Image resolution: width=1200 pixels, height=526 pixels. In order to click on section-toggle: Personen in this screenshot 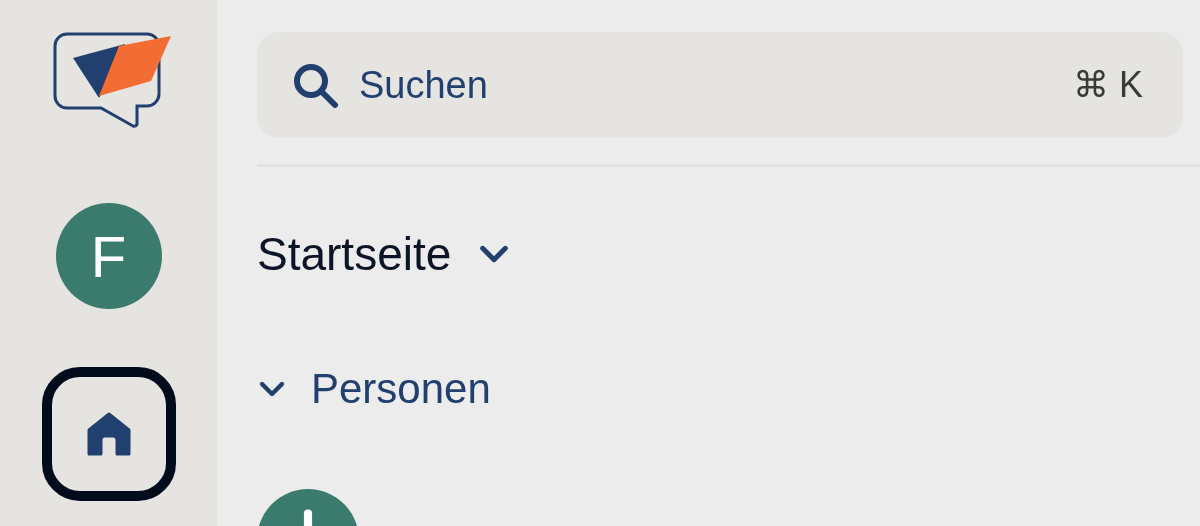, I will do `click(374, 389)`.